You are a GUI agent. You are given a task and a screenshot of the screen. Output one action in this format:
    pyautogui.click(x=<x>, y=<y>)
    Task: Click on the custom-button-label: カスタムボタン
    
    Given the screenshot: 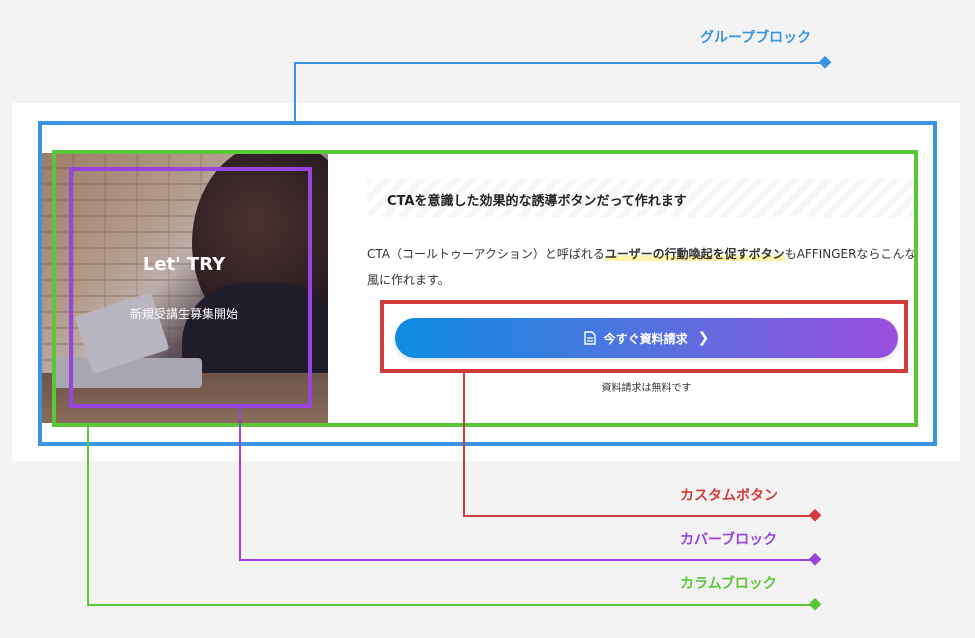 What is the action you would take?
    pyautogui.click(x=729, y=496)
    